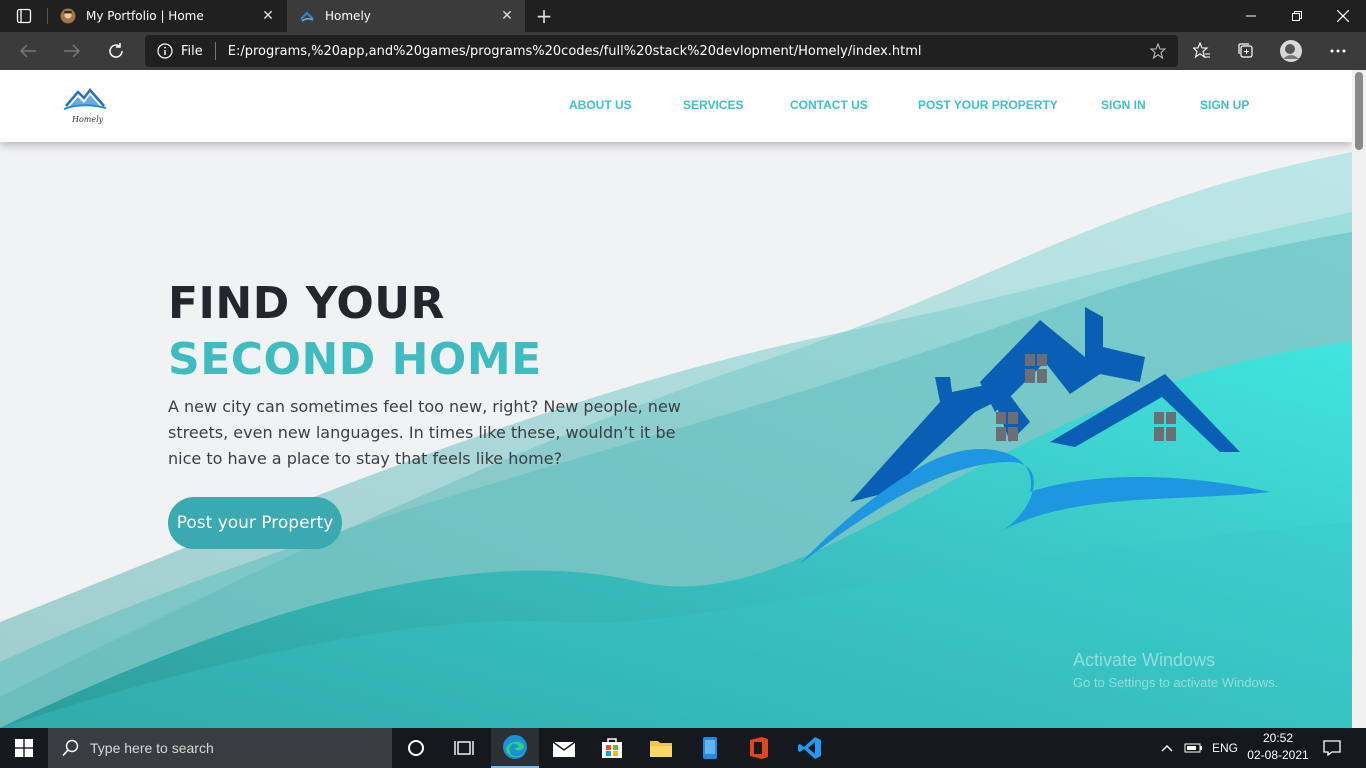 The width and height of the screenshot is (1366, 768). What do you see at coordinates (661, 748) in the screenshot?
I see `file-explorer-icon` at bounding box center [661, 748].